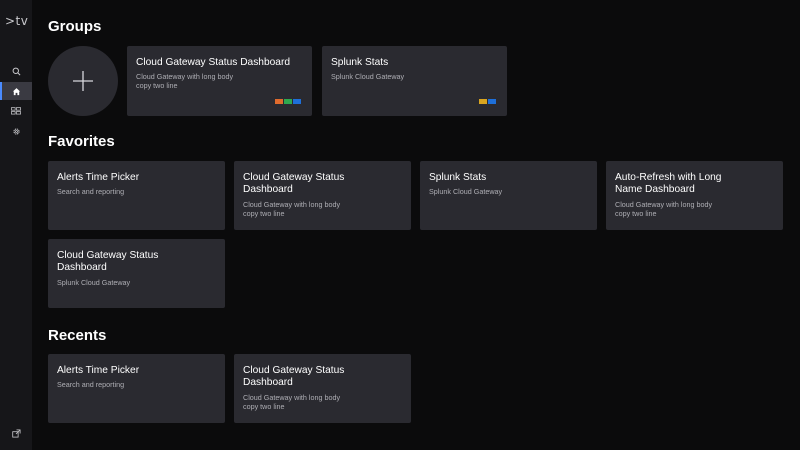 The height and width of the screenshot is (450, 800). I want to click on home-icon, so click(16, 91).